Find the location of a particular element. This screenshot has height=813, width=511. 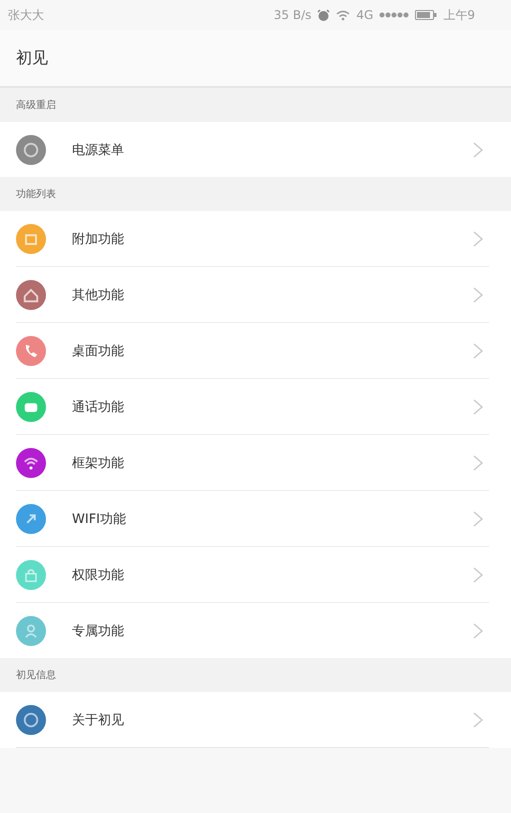

menu-item: 专属功能 is located at coordinates (272, 631).